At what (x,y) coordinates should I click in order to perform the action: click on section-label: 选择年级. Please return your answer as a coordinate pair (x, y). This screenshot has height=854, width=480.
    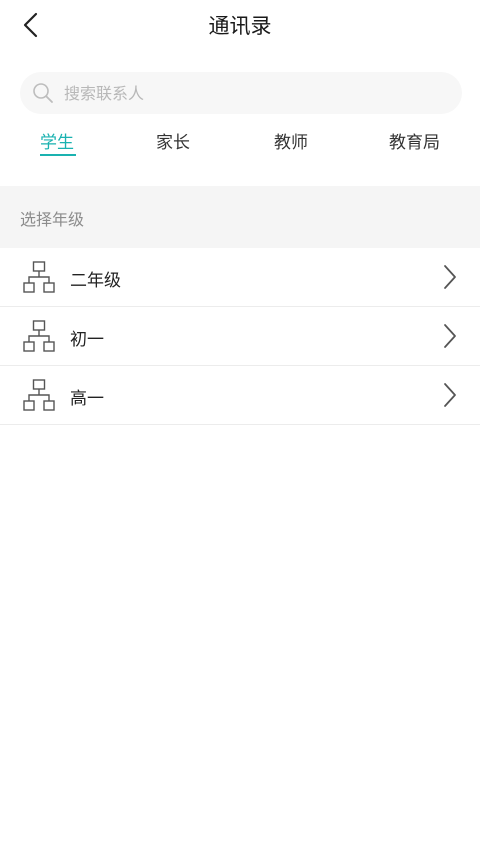
    Looking at the image, I should click on (52, 219).